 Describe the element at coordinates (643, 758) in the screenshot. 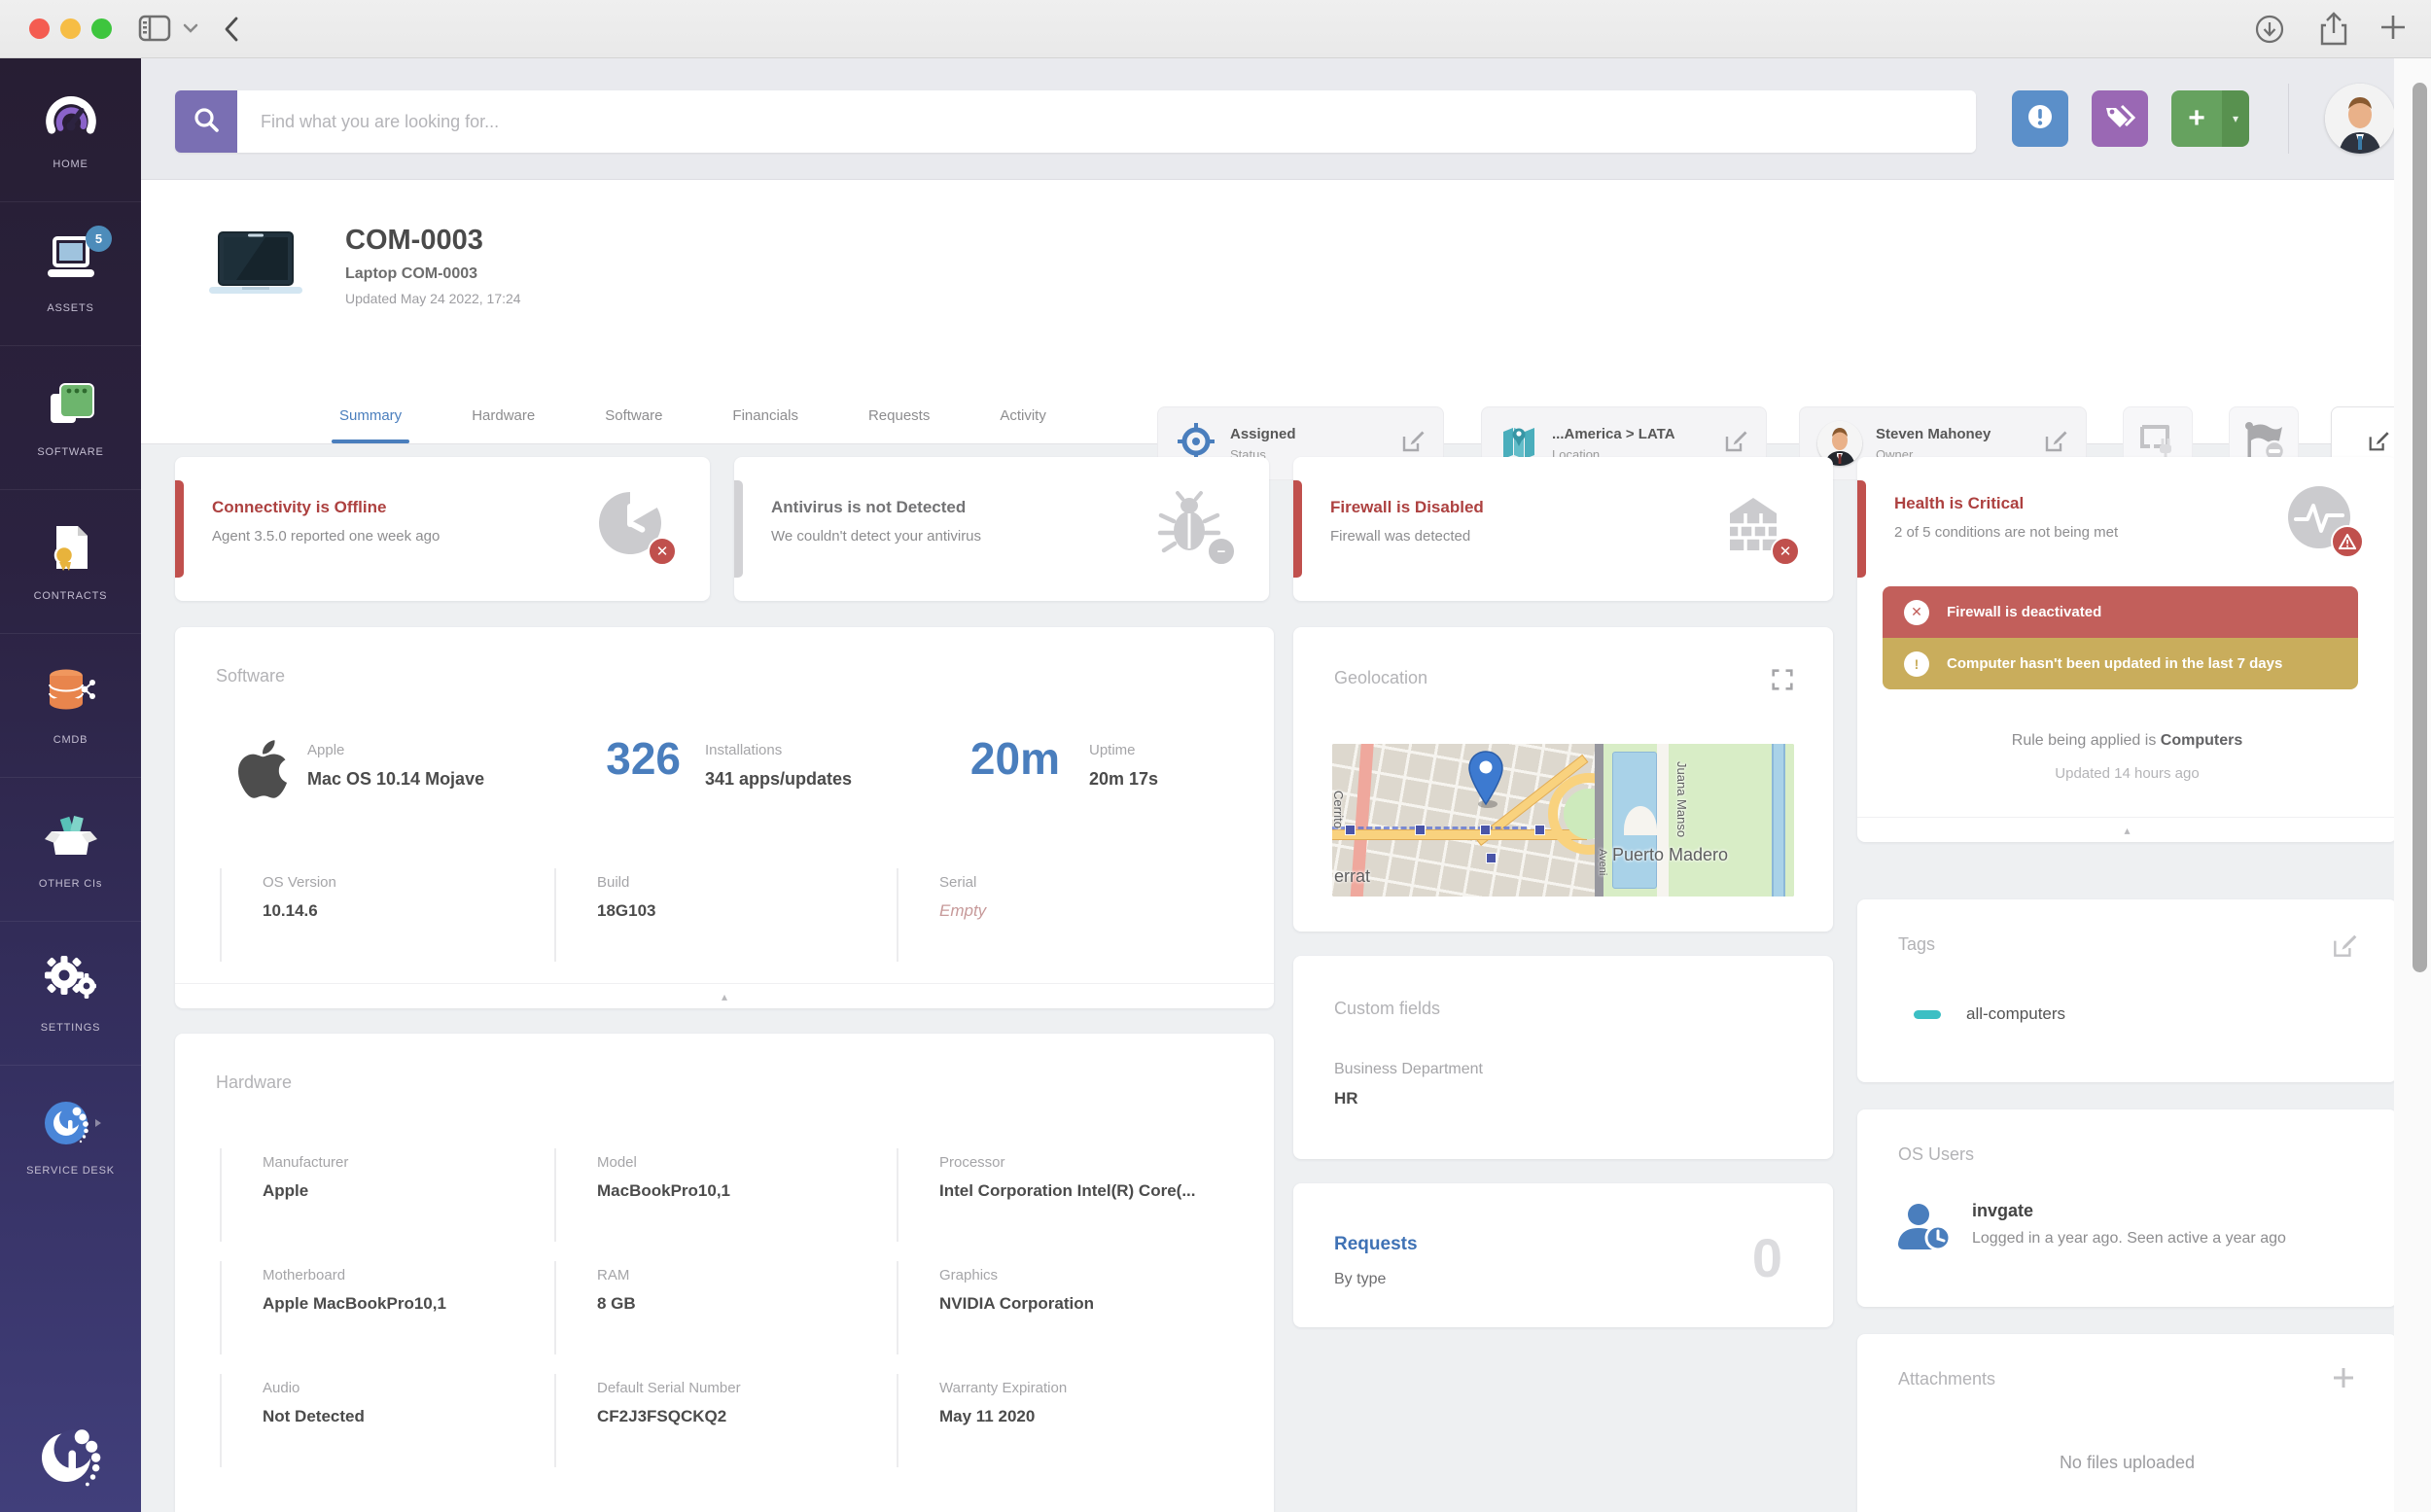

I see `installations-count: 326` at that location.